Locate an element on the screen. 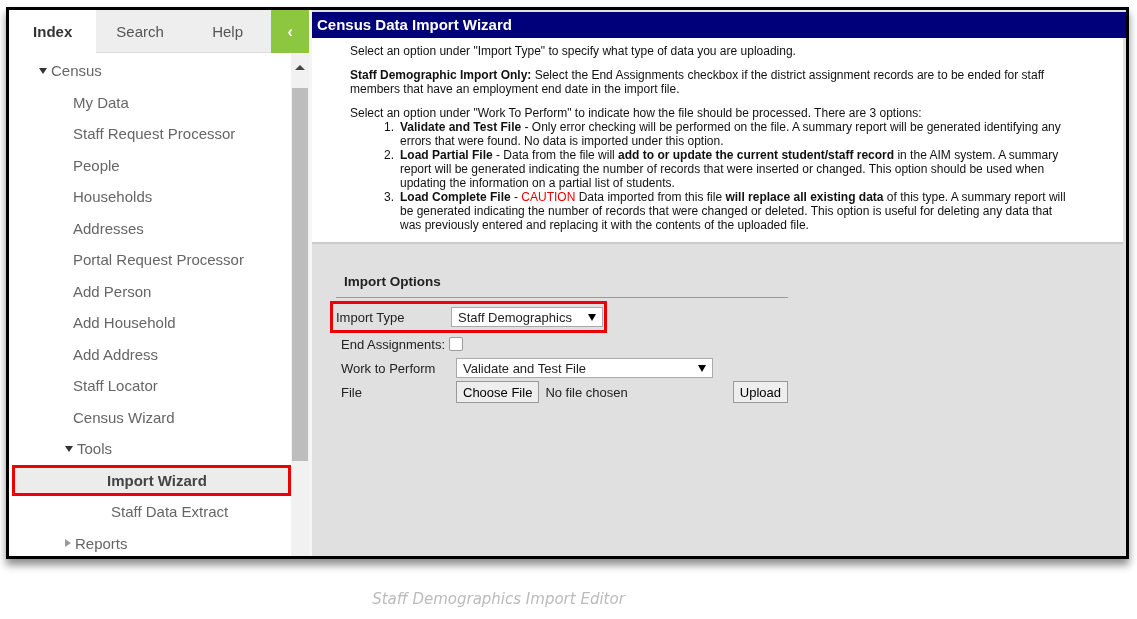 The image size is (1137, 619). tree-item: Portal Request Processor is located at coordinates (150, 260).